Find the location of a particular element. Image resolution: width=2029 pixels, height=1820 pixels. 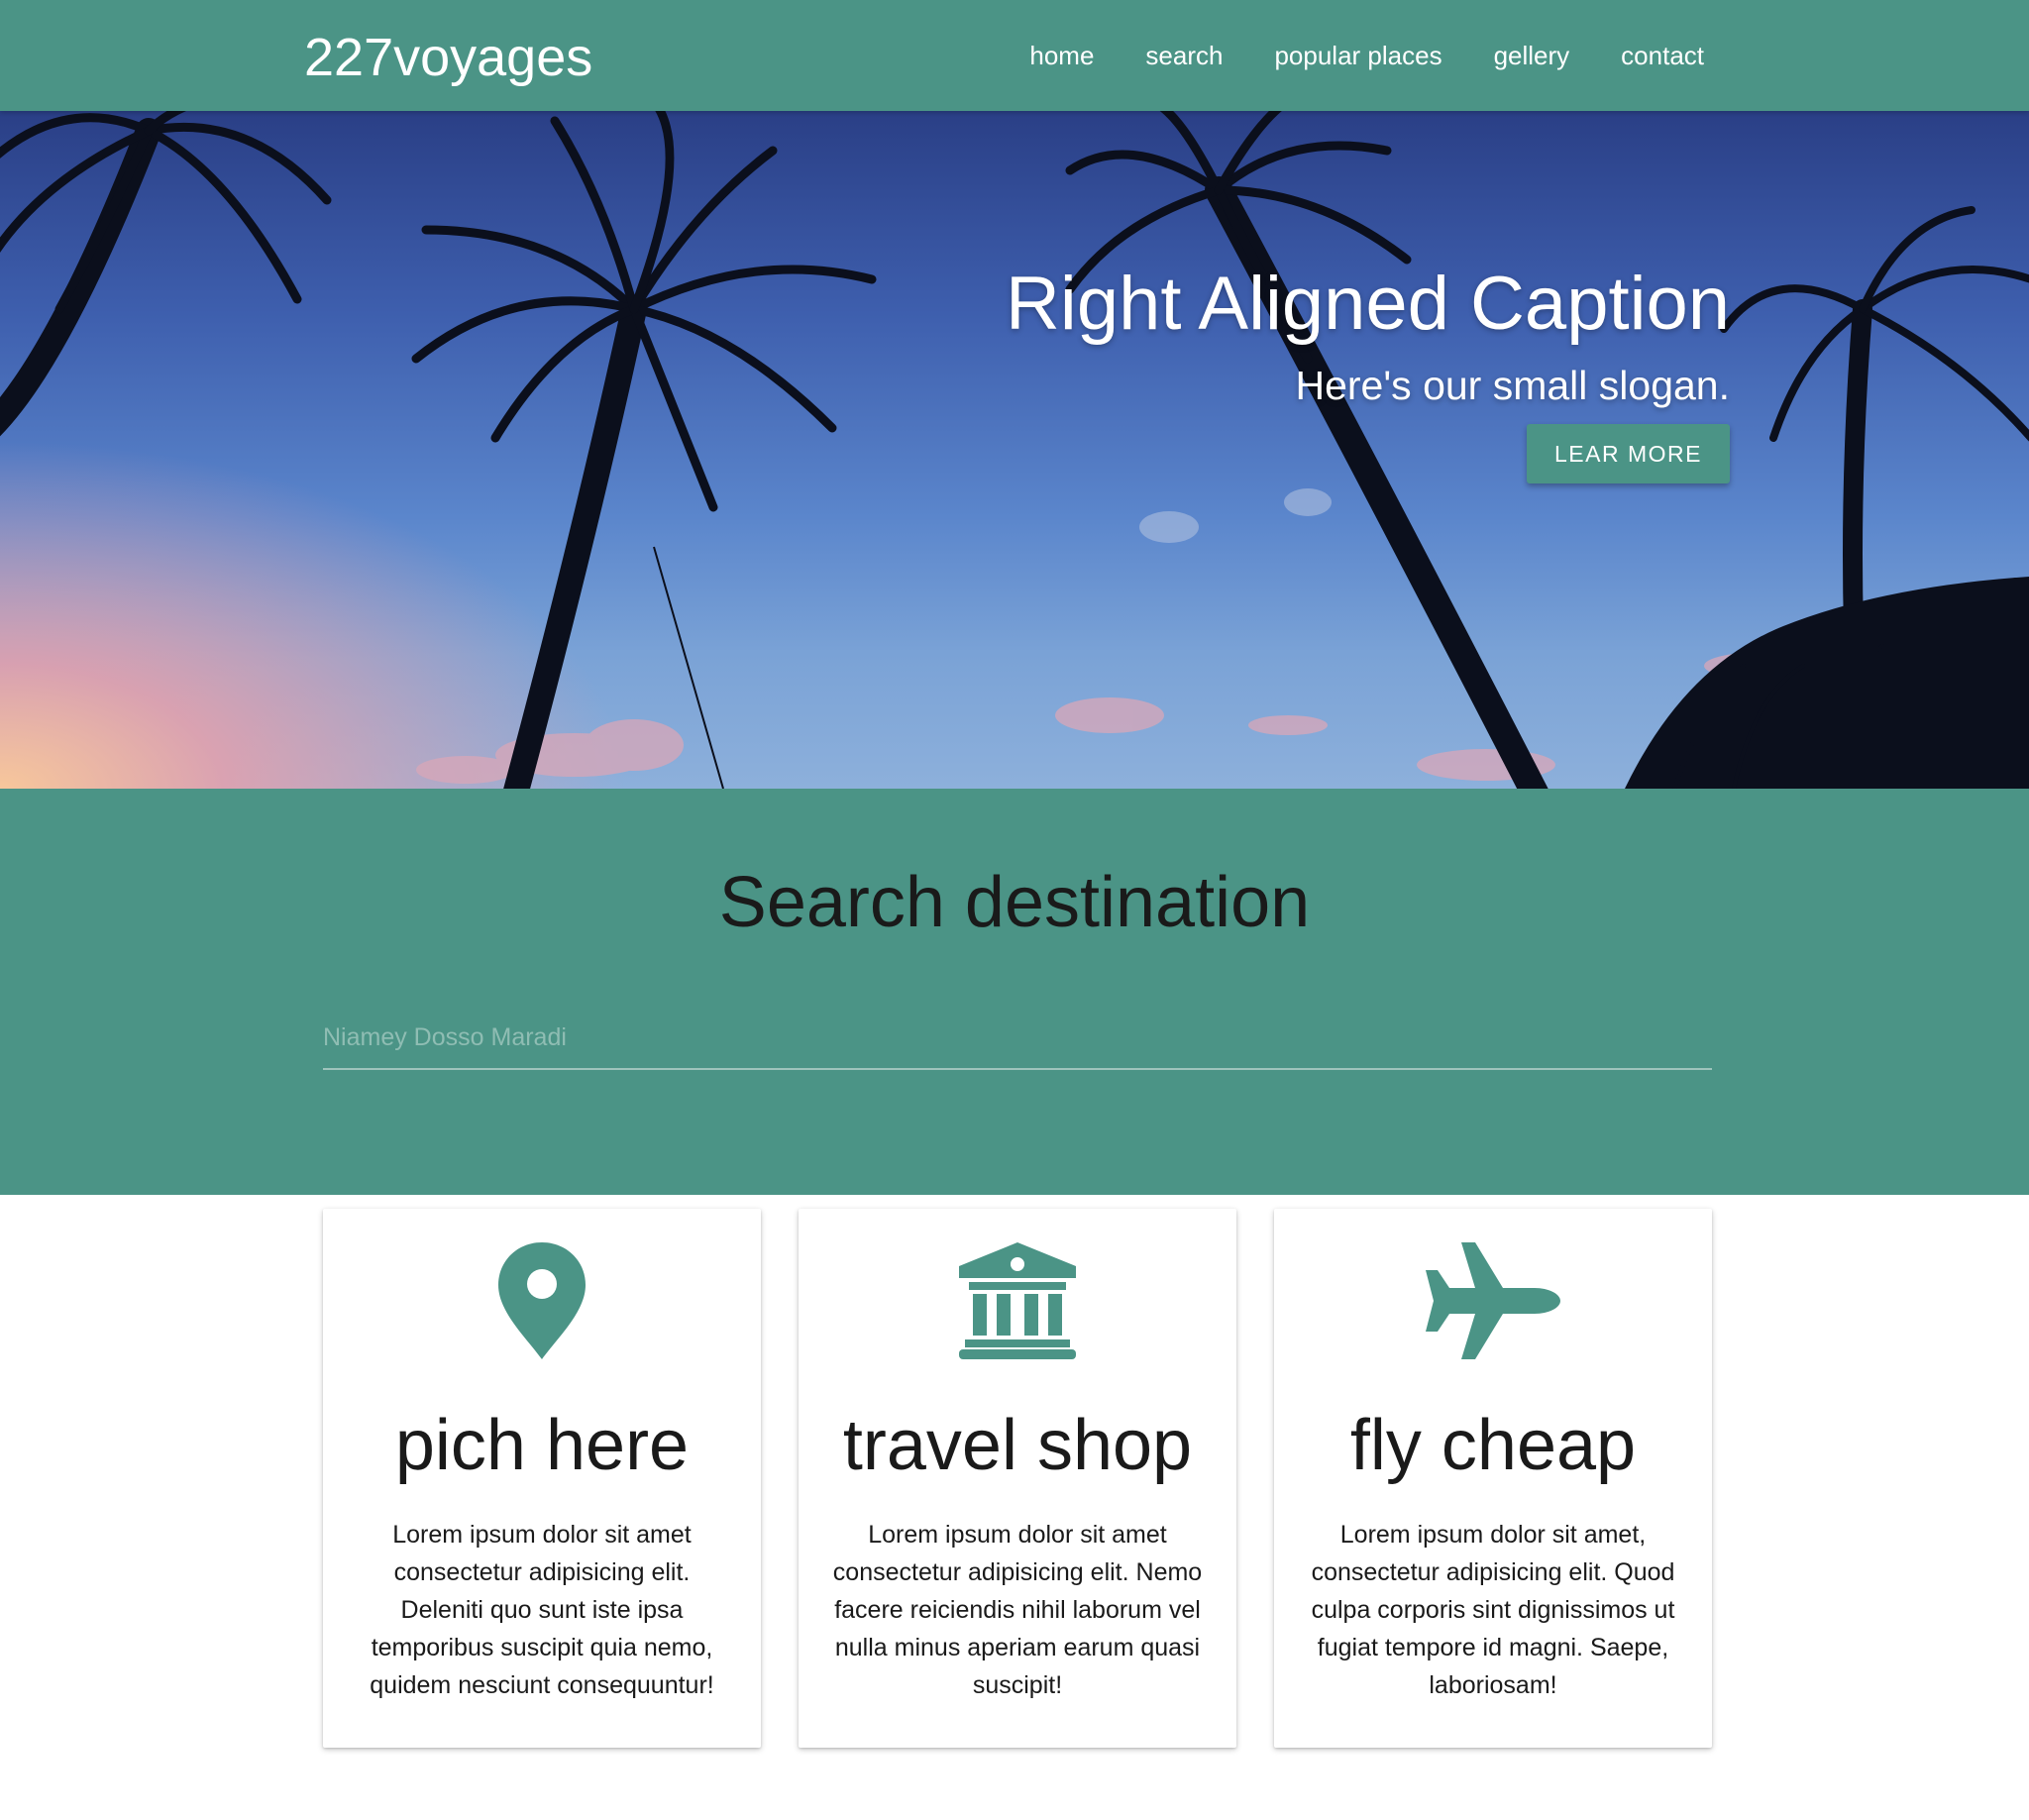

learn-more-button: LEAR MORE is located at coordinates (1628, 453).